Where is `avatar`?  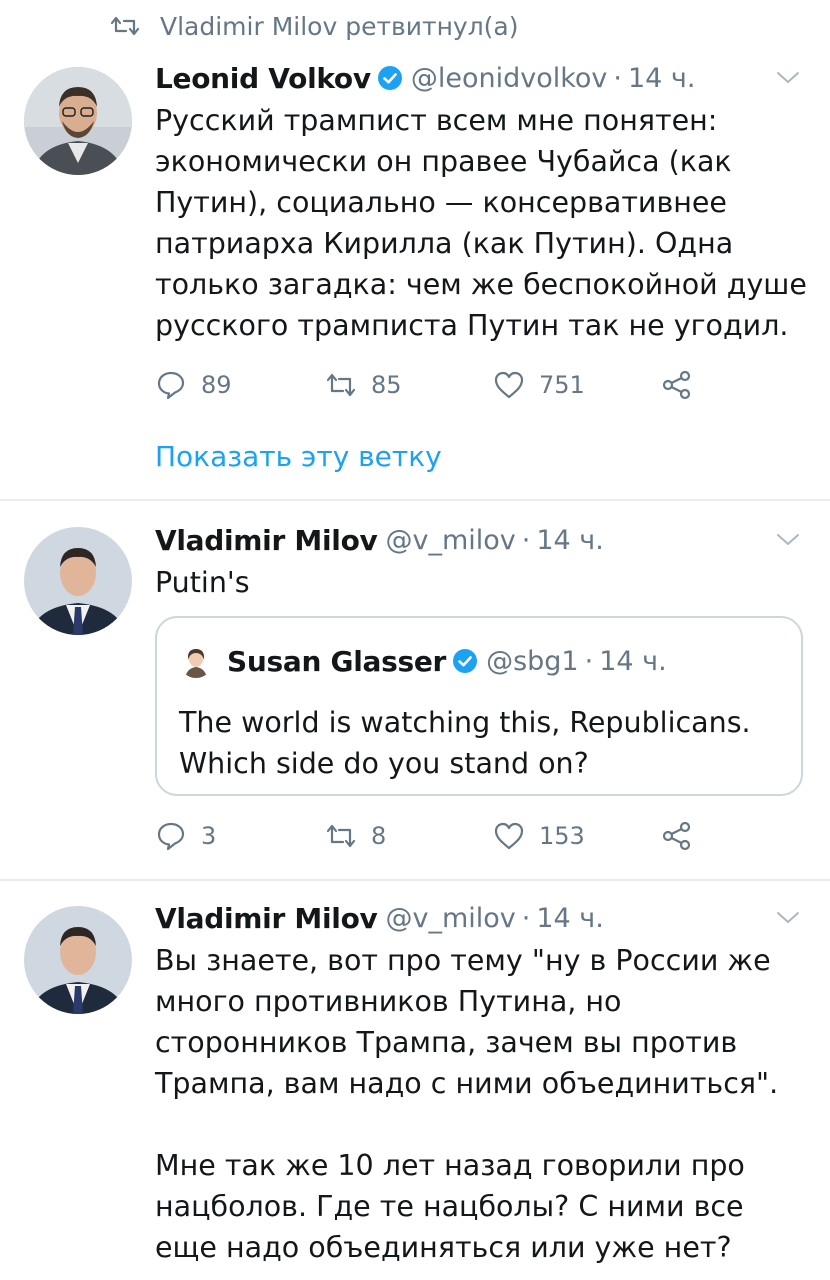 avatar is located at coordinates (78, 960).